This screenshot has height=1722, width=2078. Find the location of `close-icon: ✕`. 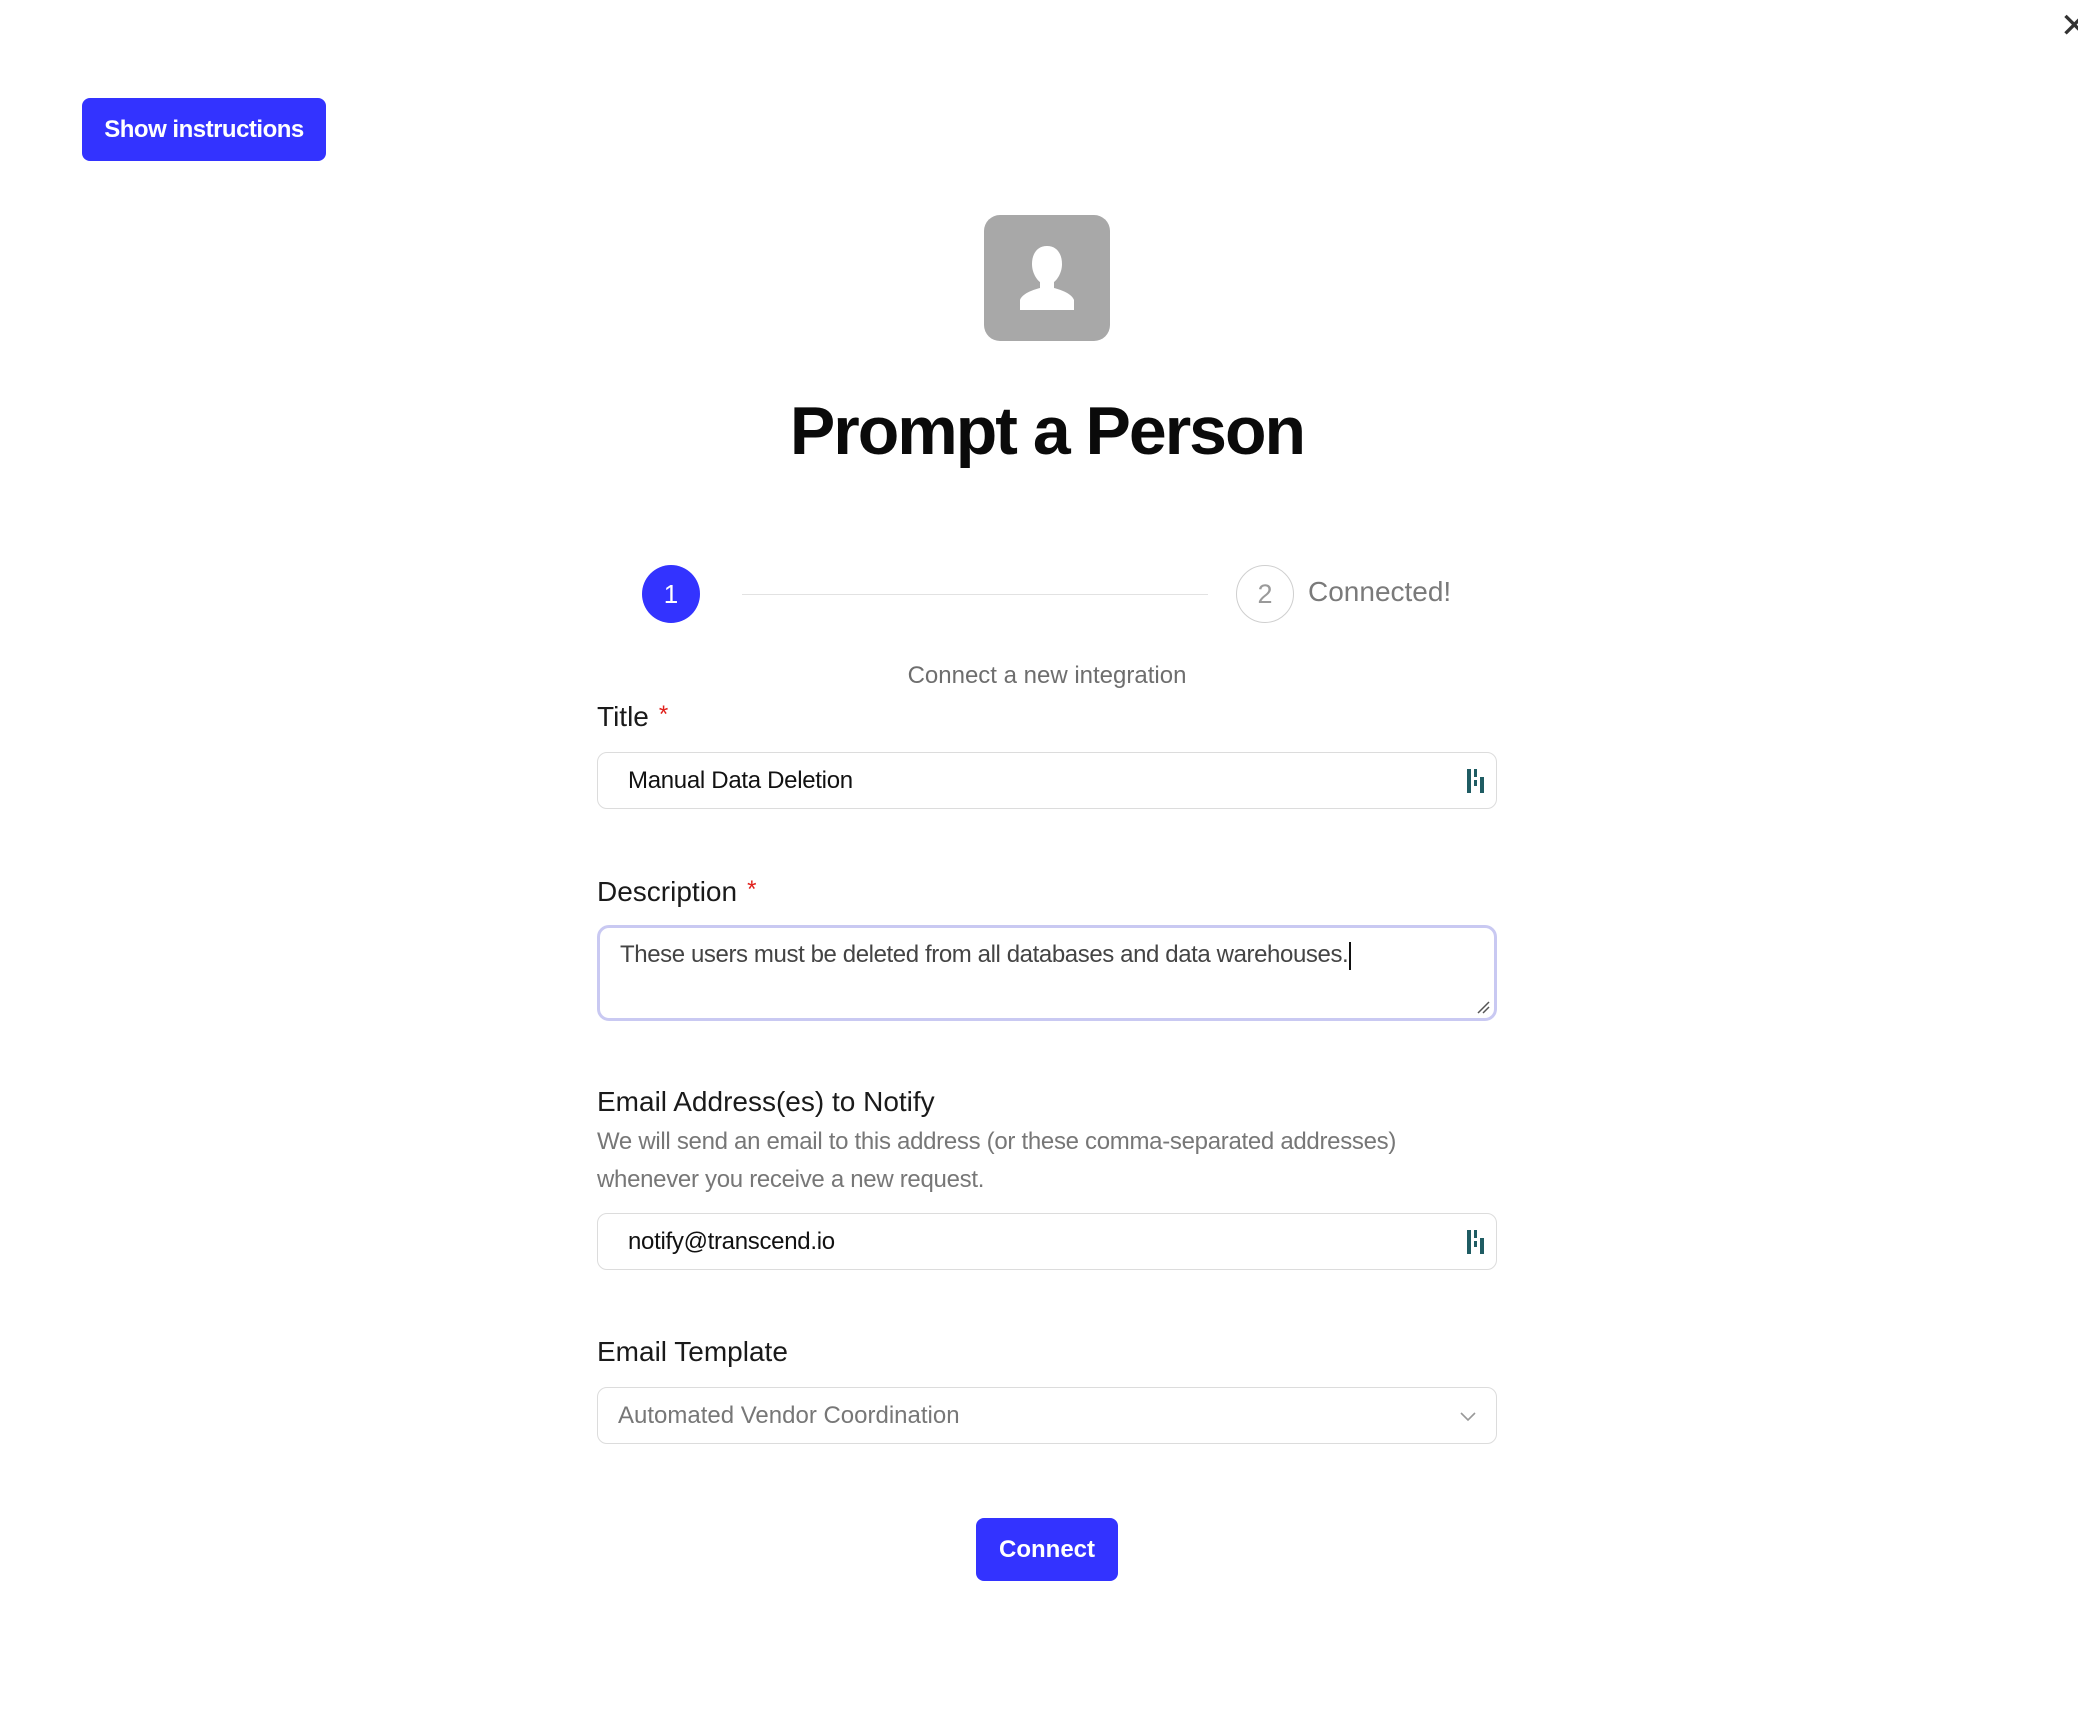

close-icon: ✕ is located at coordinates (2069, 26).